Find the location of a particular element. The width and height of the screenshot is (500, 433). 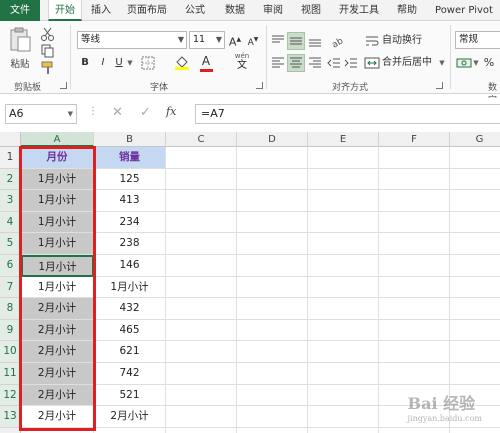

cell-b9: 465 is located at coordinates (130, 330).